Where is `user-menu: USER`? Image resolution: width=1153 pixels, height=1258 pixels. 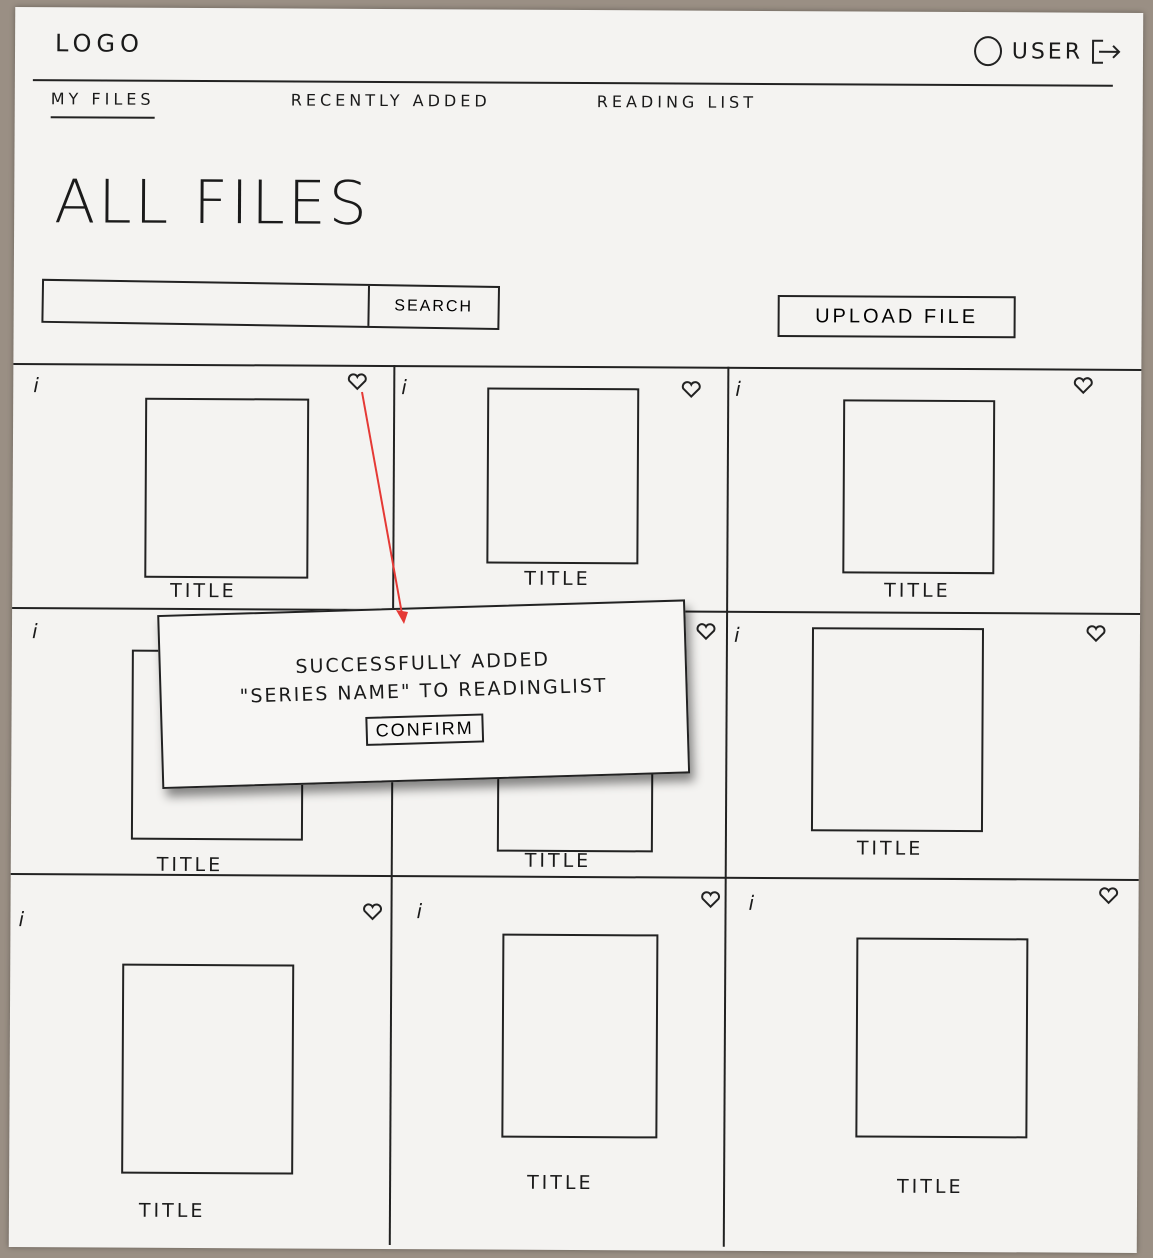 user-menu: USER is located at coordinates (1028, 51).